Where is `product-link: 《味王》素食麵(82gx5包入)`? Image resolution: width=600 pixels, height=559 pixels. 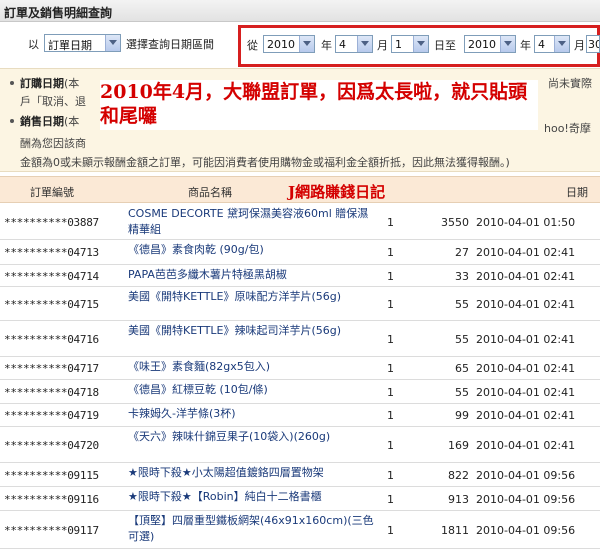
product-link: 《味王》素食麵(82gx5包入) is located at coordinates (253, 367).